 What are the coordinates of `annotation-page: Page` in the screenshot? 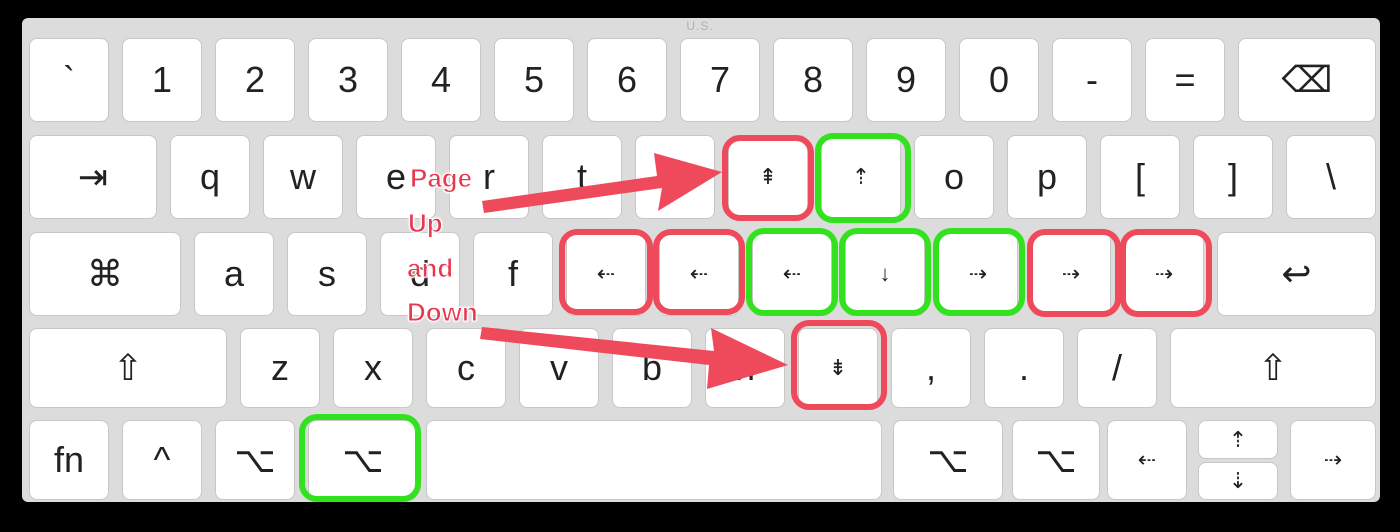 It's located at (441, 178).